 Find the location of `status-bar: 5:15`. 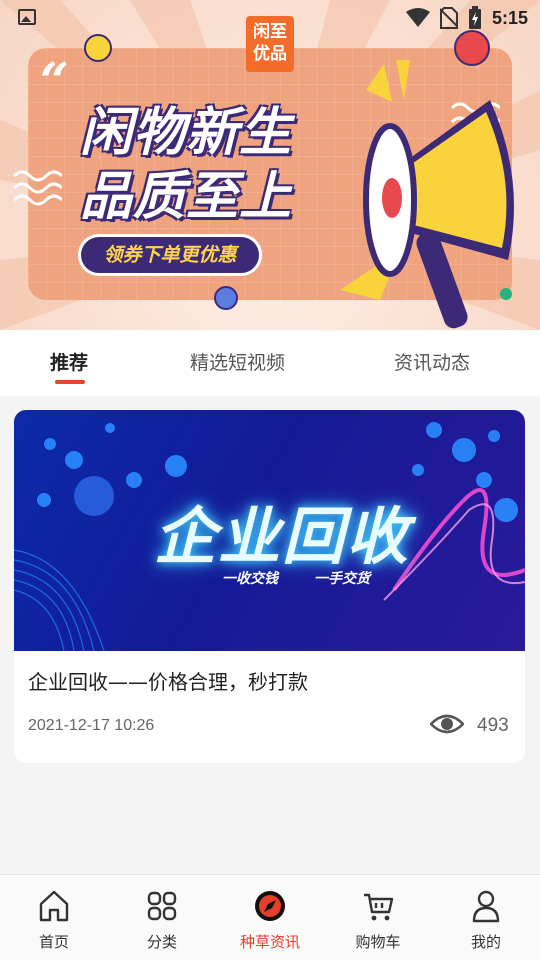

status-bar: 5:15 is located at coordinates (270, 18).